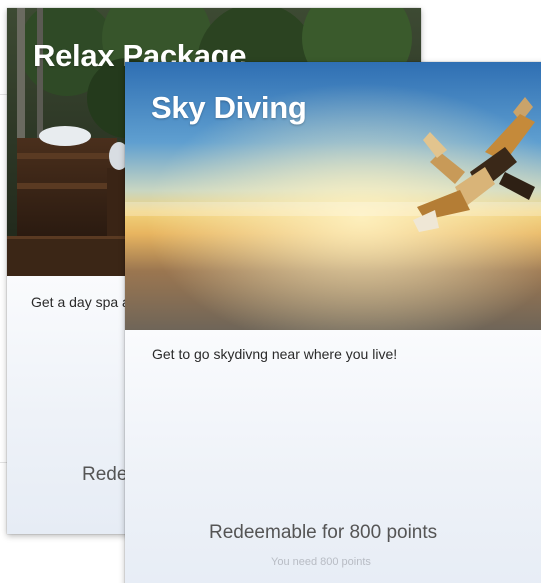 This screenshot has width=541, height=583. Describe the element at coordinates (275, 354) in the screenshot. I see `sky-diving-description: Get to go skydivng near where you live!` at that location.